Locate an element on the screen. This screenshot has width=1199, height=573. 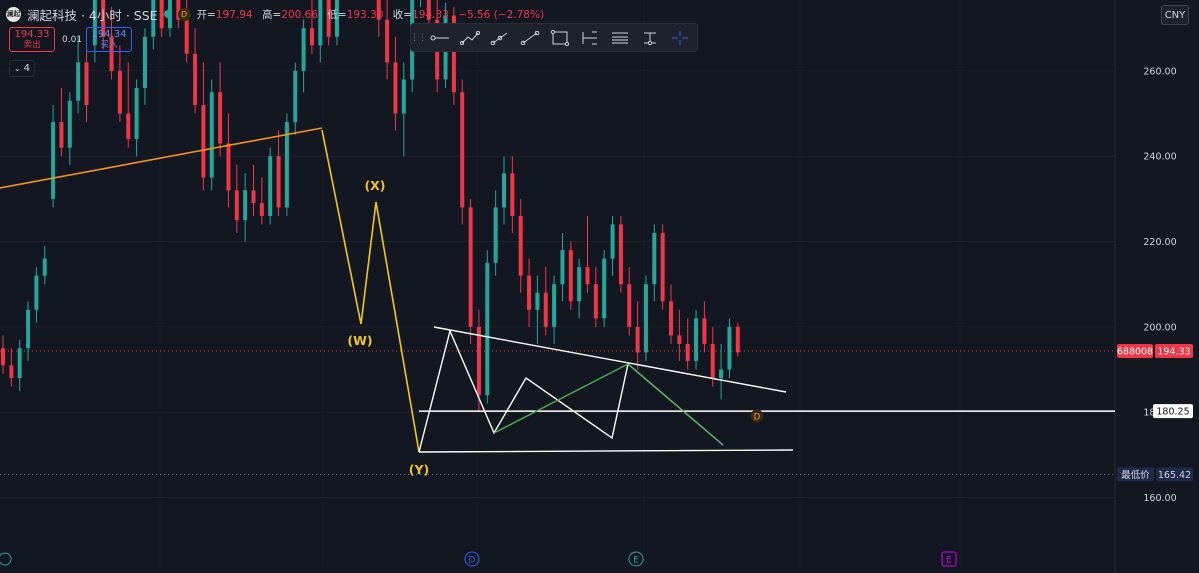
fib-icon is located at coordinates (620, 37).